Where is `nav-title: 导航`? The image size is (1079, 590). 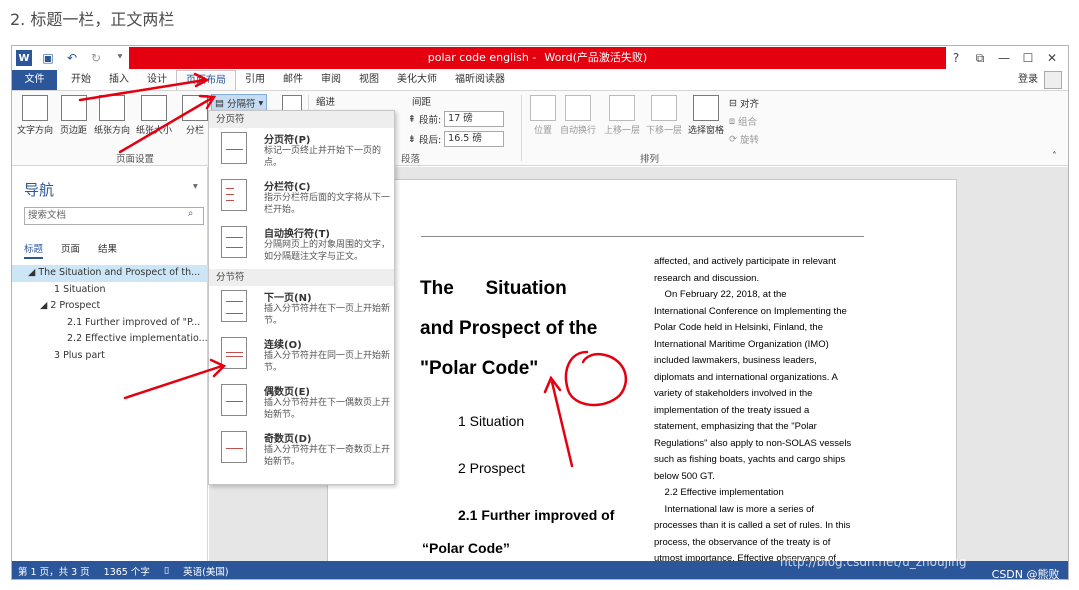 nav-title: 导航 is located at coordinates (39, 190).